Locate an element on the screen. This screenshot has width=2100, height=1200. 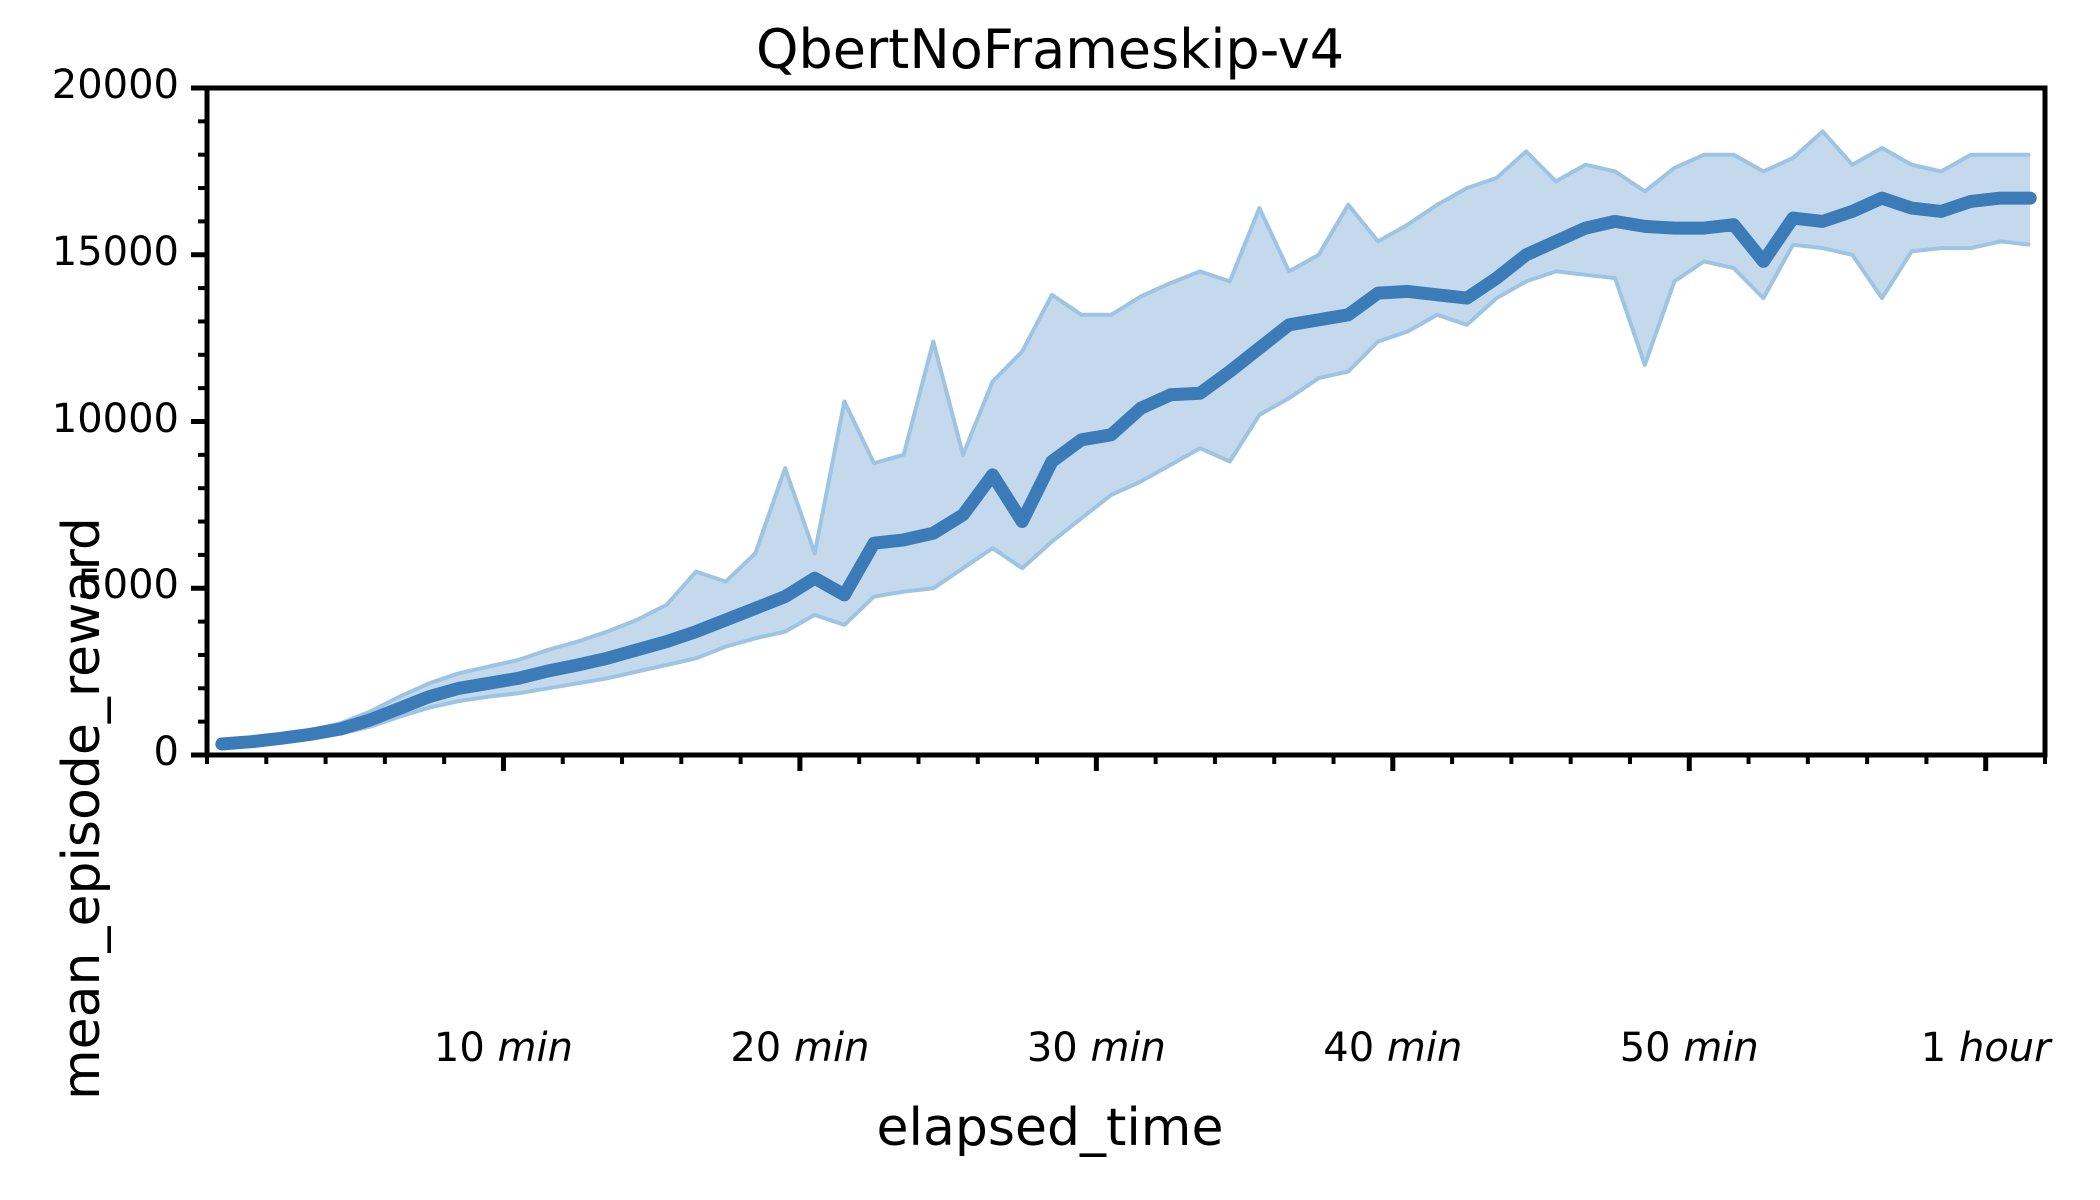
x-tick-value: 1 is located at coordinates (1939, 1048).